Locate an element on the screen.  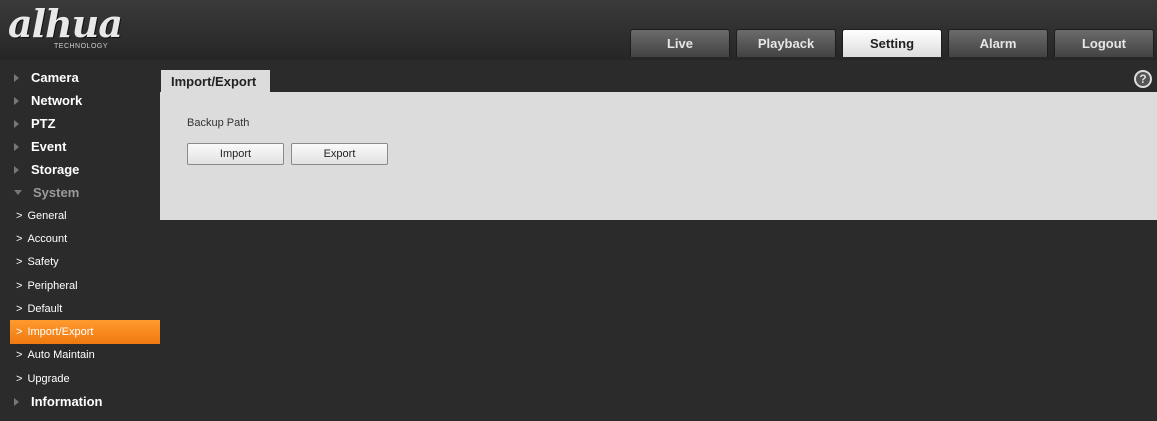
sidebar-item-camera: Camera is located at coordinates (80, 77).